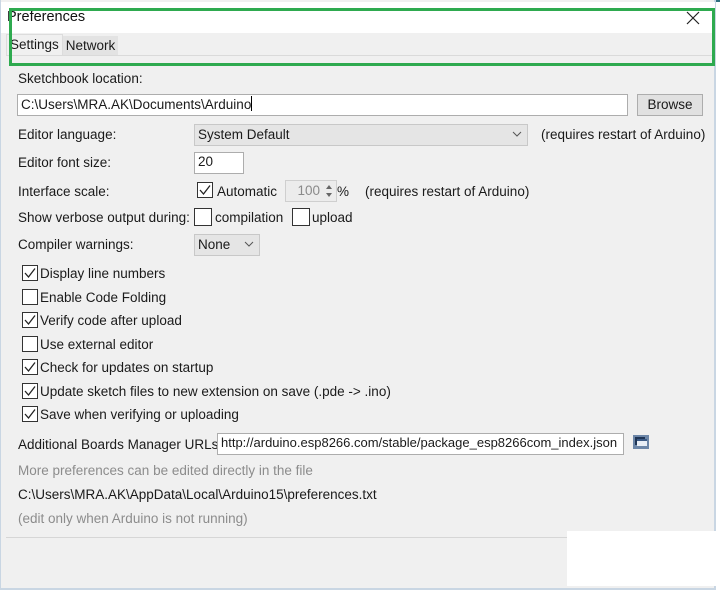 This screenshot has width=720, height=593. Describe the element at coordinates (670, 105) in the screenshot. I see `browse-button: Browse` at that location.